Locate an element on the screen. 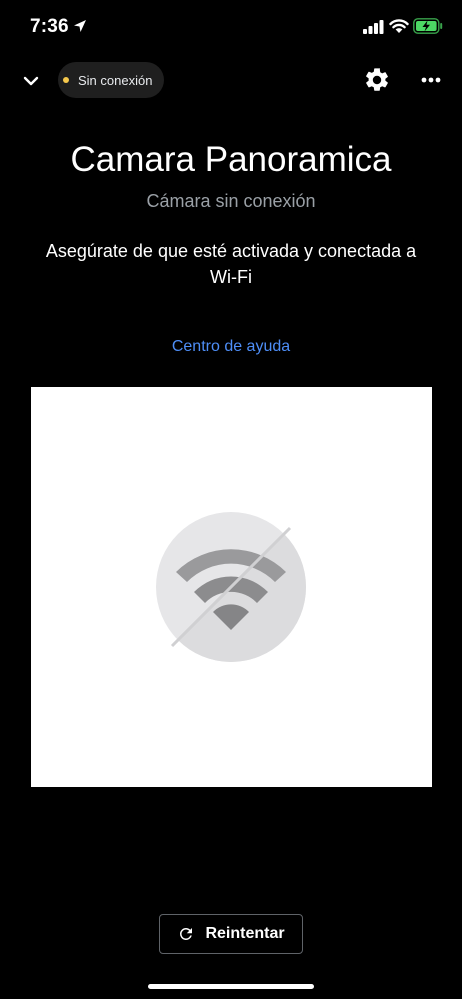 The height and width of the screenshot is (999, 462). retry-button: Reintentar is located at coordinates (231, 934).